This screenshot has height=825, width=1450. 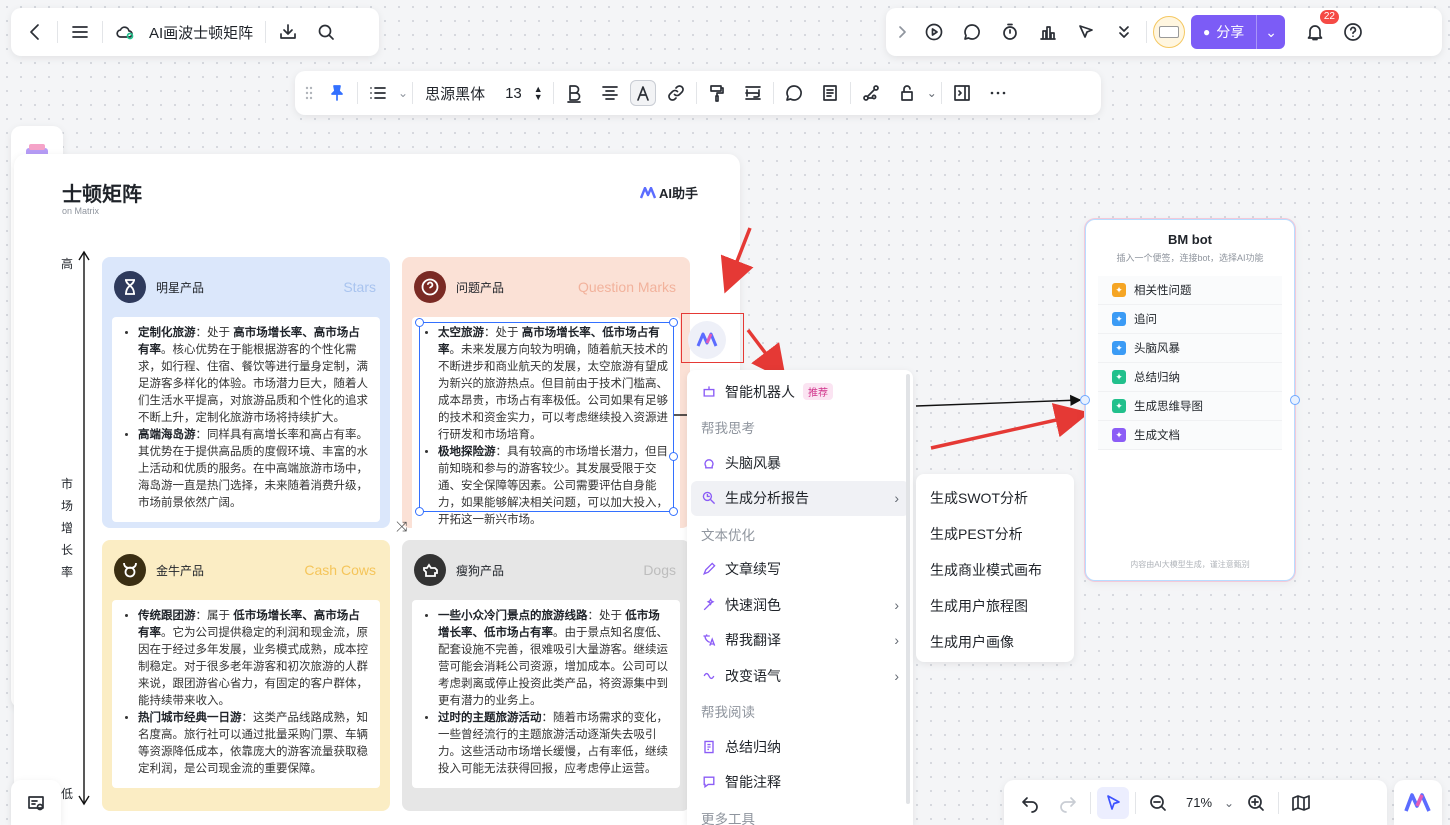 What do you see at coordinates (1168, 407) in the screenshot?
I see `function-label: 生成思维导图` at bounding box center [1168, 407].